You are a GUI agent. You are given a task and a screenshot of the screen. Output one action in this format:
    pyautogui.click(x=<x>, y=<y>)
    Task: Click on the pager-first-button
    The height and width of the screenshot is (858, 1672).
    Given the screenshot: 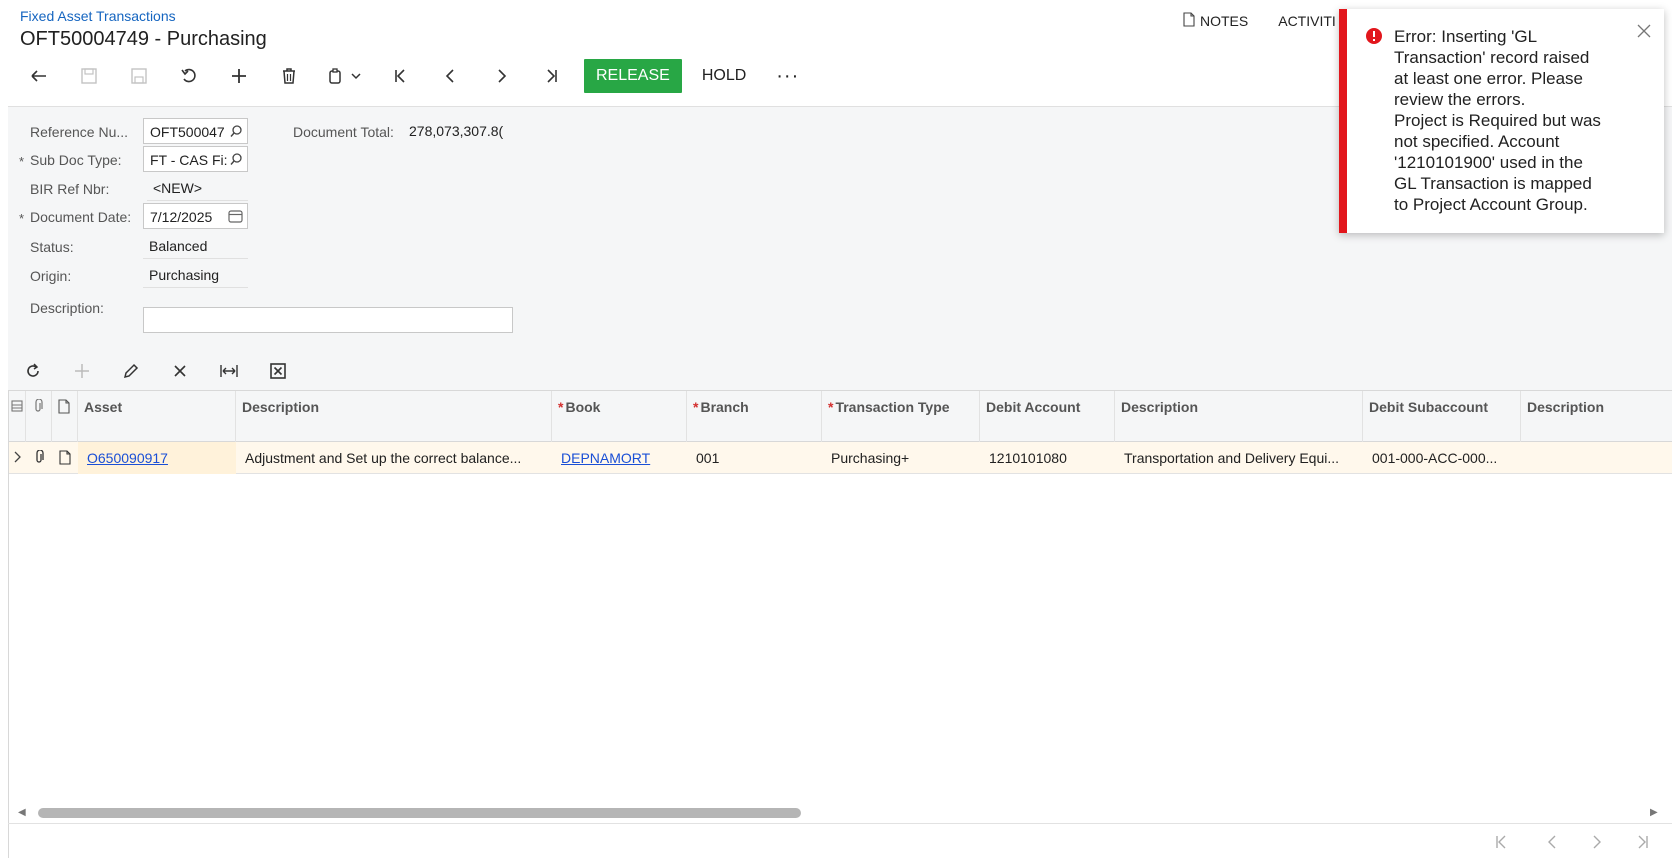 What is the action you would take?
    pyautogui.click(x=1502, y=842)
    